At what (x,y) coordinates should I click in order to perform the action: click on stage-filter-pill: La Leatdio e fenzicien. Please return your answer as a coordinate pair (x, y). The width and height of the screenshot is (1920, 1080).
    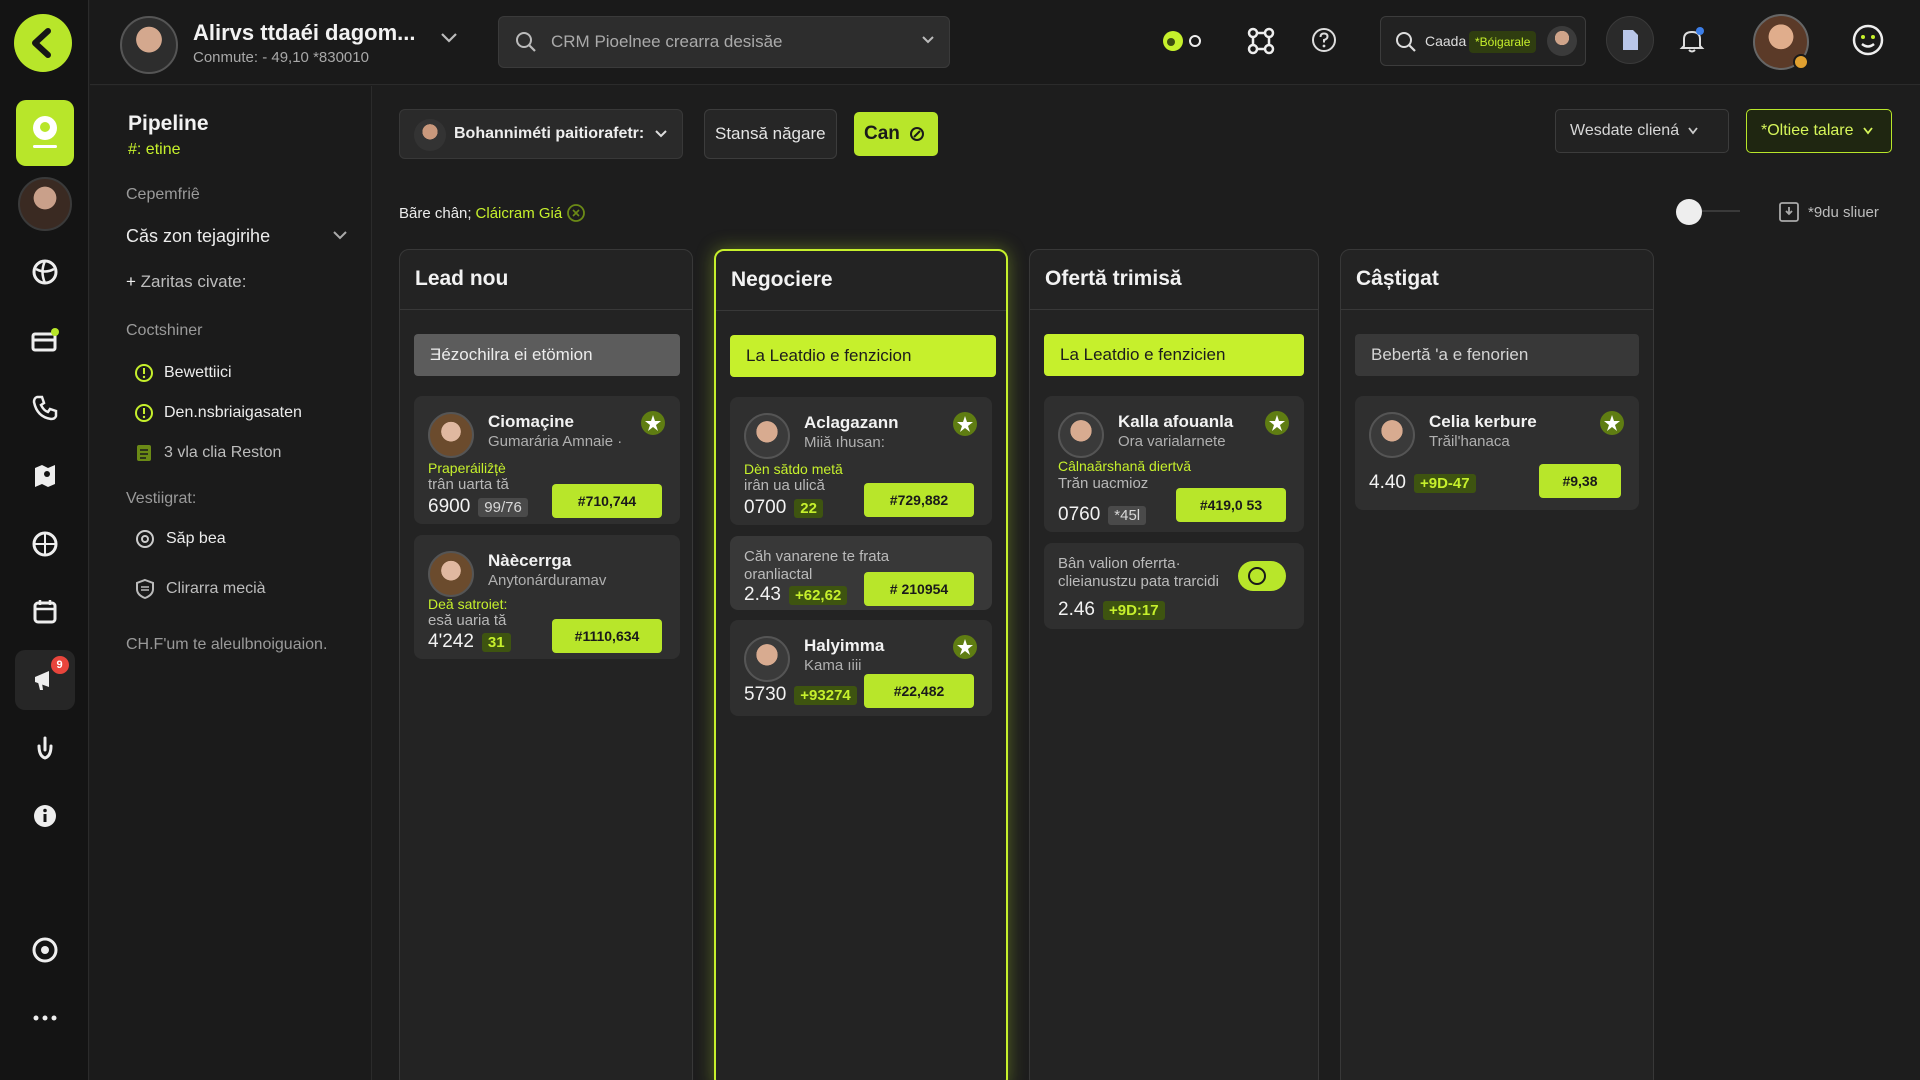
    Looking at the image, I should click on (1174, 355).